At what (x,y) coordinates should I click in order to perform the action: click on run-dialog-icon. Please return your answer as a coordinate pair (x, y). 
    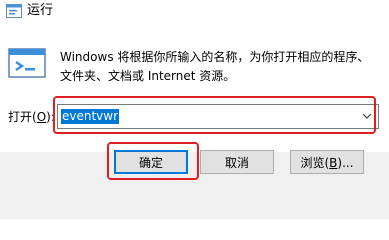
    Looking at the image, I should click on (27, 63).